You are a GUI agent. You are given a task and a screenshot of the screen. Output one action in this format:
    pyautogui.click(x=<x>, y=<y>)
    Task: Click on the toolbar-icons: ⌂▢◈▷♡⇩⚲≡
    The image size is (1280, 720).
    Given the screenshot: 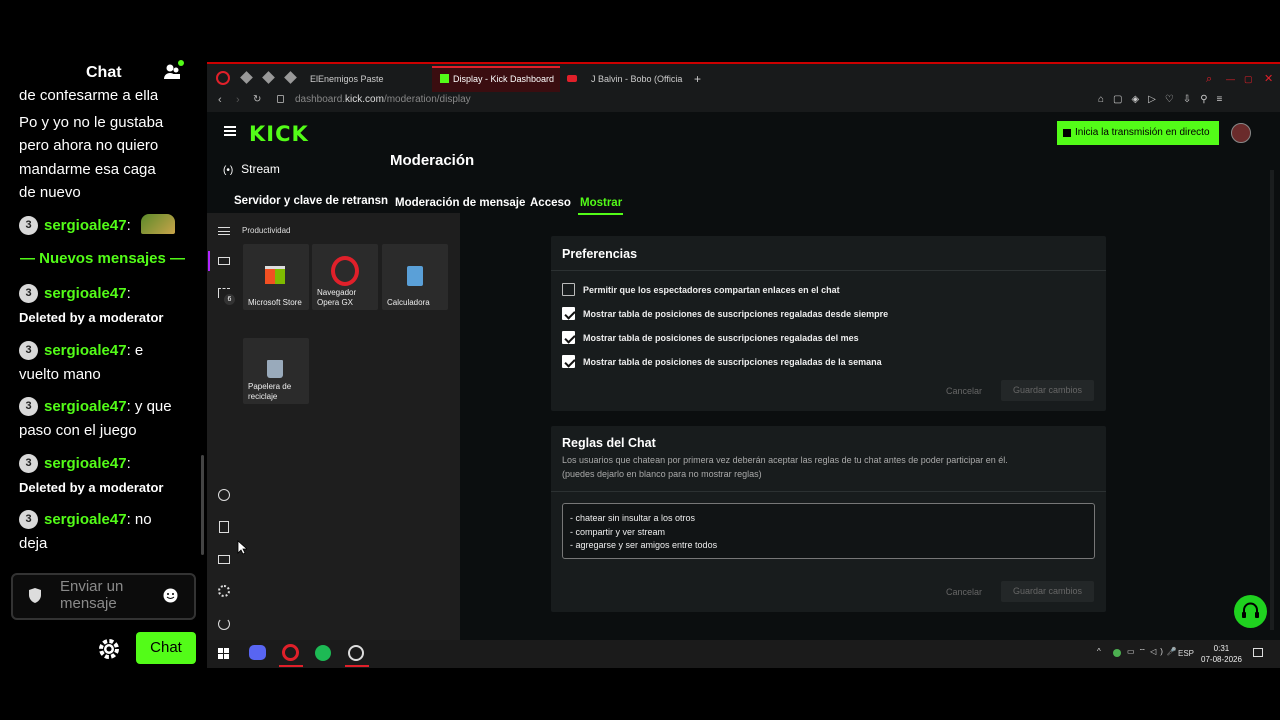 What is the action you would take?
    pyautogui.click(x=1164, y=99)
    